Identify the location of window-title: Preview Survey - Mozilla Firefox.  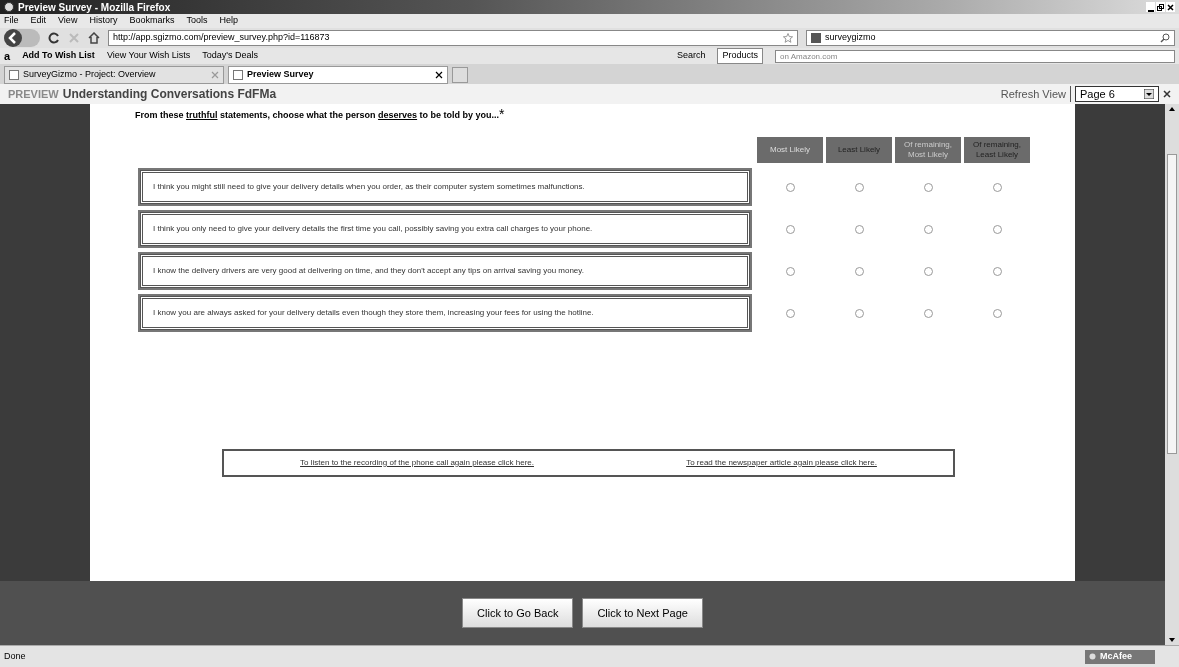
(94, 7).